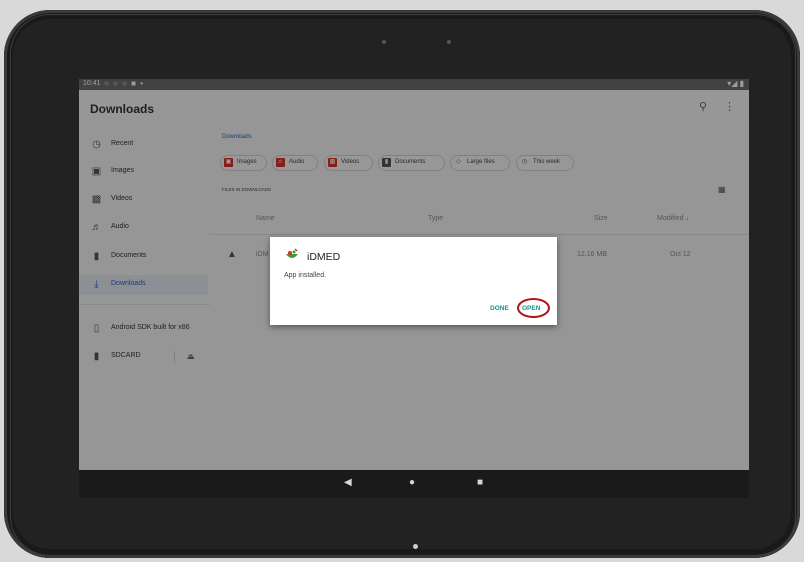 This screenshot has height=562, width=804. I want to click on app-installed-dialog: iDMED App installed. DONE OPEN, so click(413, 281).